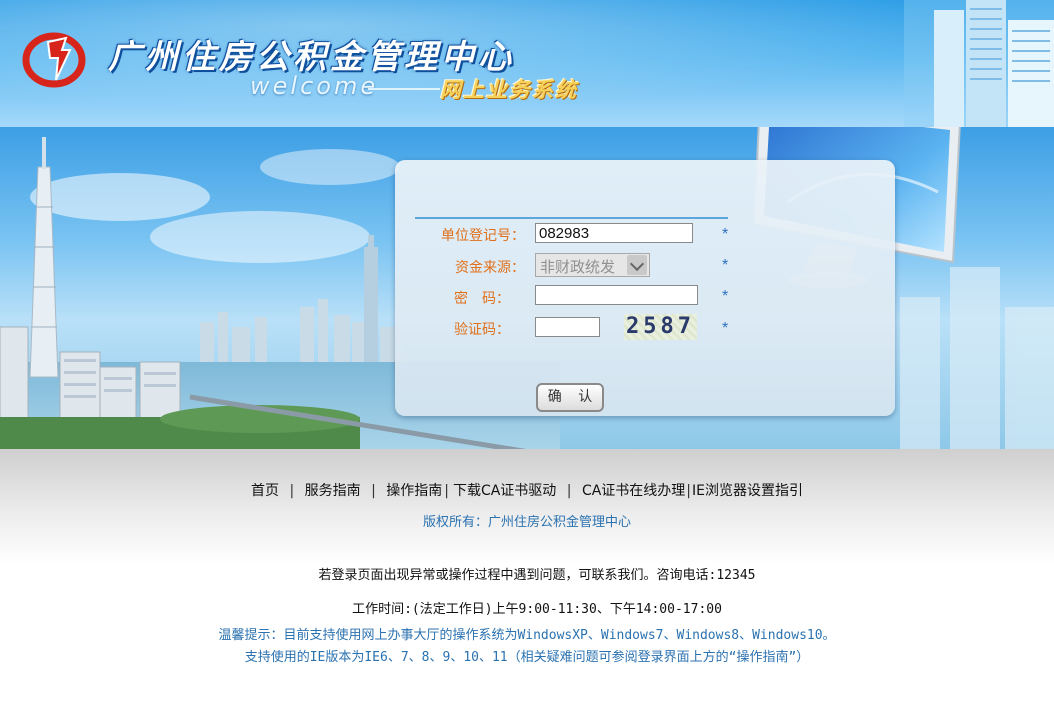 The height and width of the screenshot is (705, 1054). I want to click on captcha-required-mark: *, so click(725, 328).